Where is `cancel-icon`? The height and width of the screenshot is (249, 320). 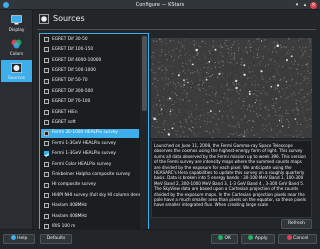
cancel-icon is located at coordinates (289, 237).